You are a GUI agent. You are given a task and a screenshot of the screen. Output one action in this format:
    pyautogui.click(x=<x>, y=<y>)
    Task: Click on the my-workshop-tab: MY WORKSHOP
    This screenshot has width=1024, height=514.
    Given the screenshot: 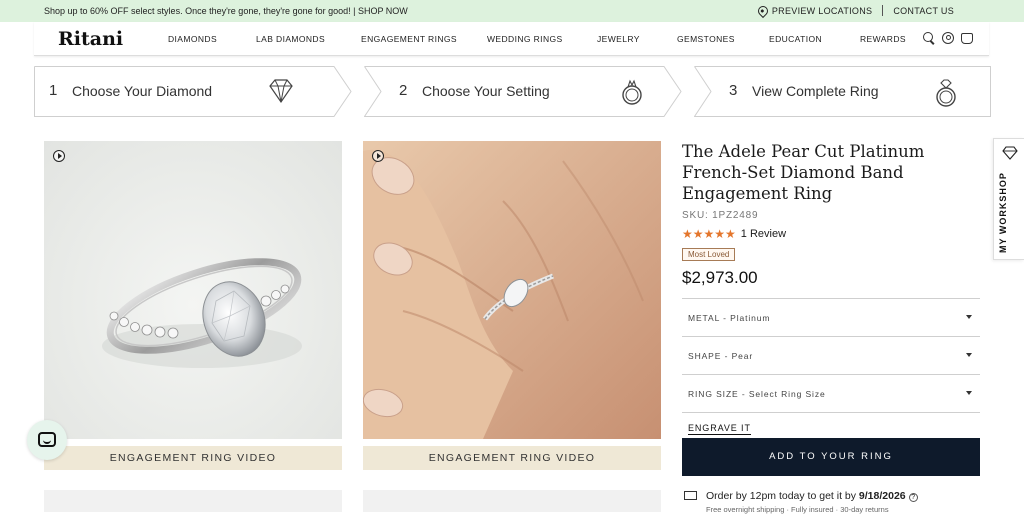 What is the action you would take?
    pyautogui.click(x=1008, y=199)
    